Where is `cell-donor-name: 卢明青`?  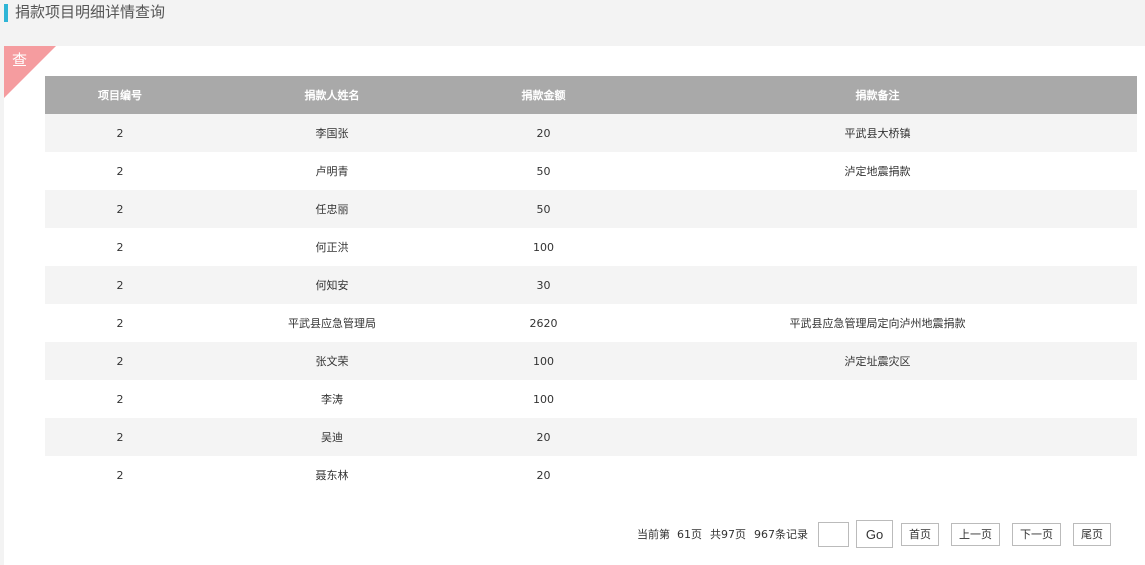
cell-donor-name: 卢明青 is located at coordinates (332, 171).